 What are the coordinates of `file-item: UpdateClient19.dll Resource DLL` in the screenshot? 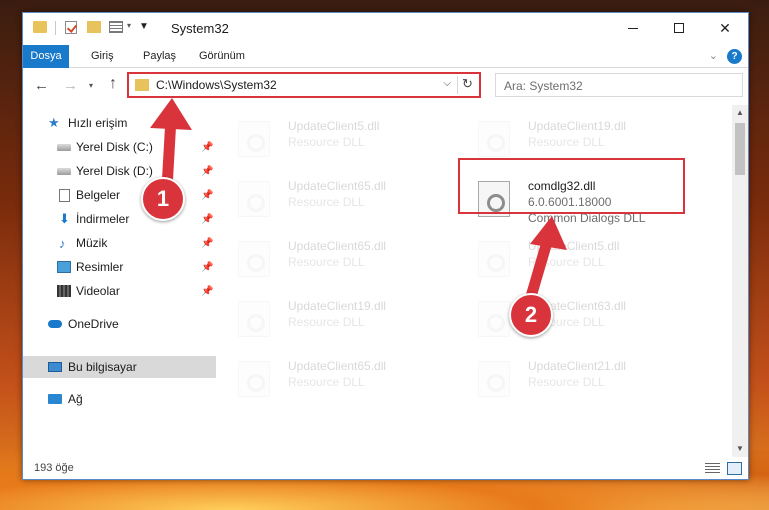 It's located at (333, 319).